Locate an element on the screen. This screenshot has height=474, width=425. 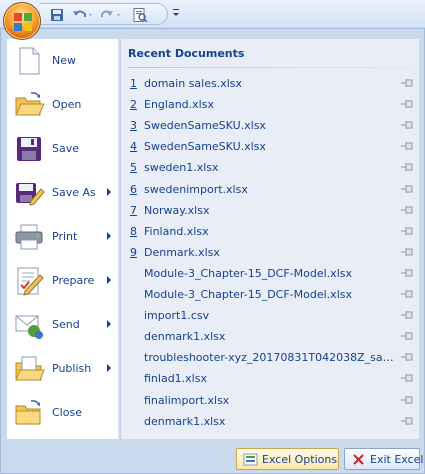
recent-document-name: England.xlsx is located at coordinates (179, 105).